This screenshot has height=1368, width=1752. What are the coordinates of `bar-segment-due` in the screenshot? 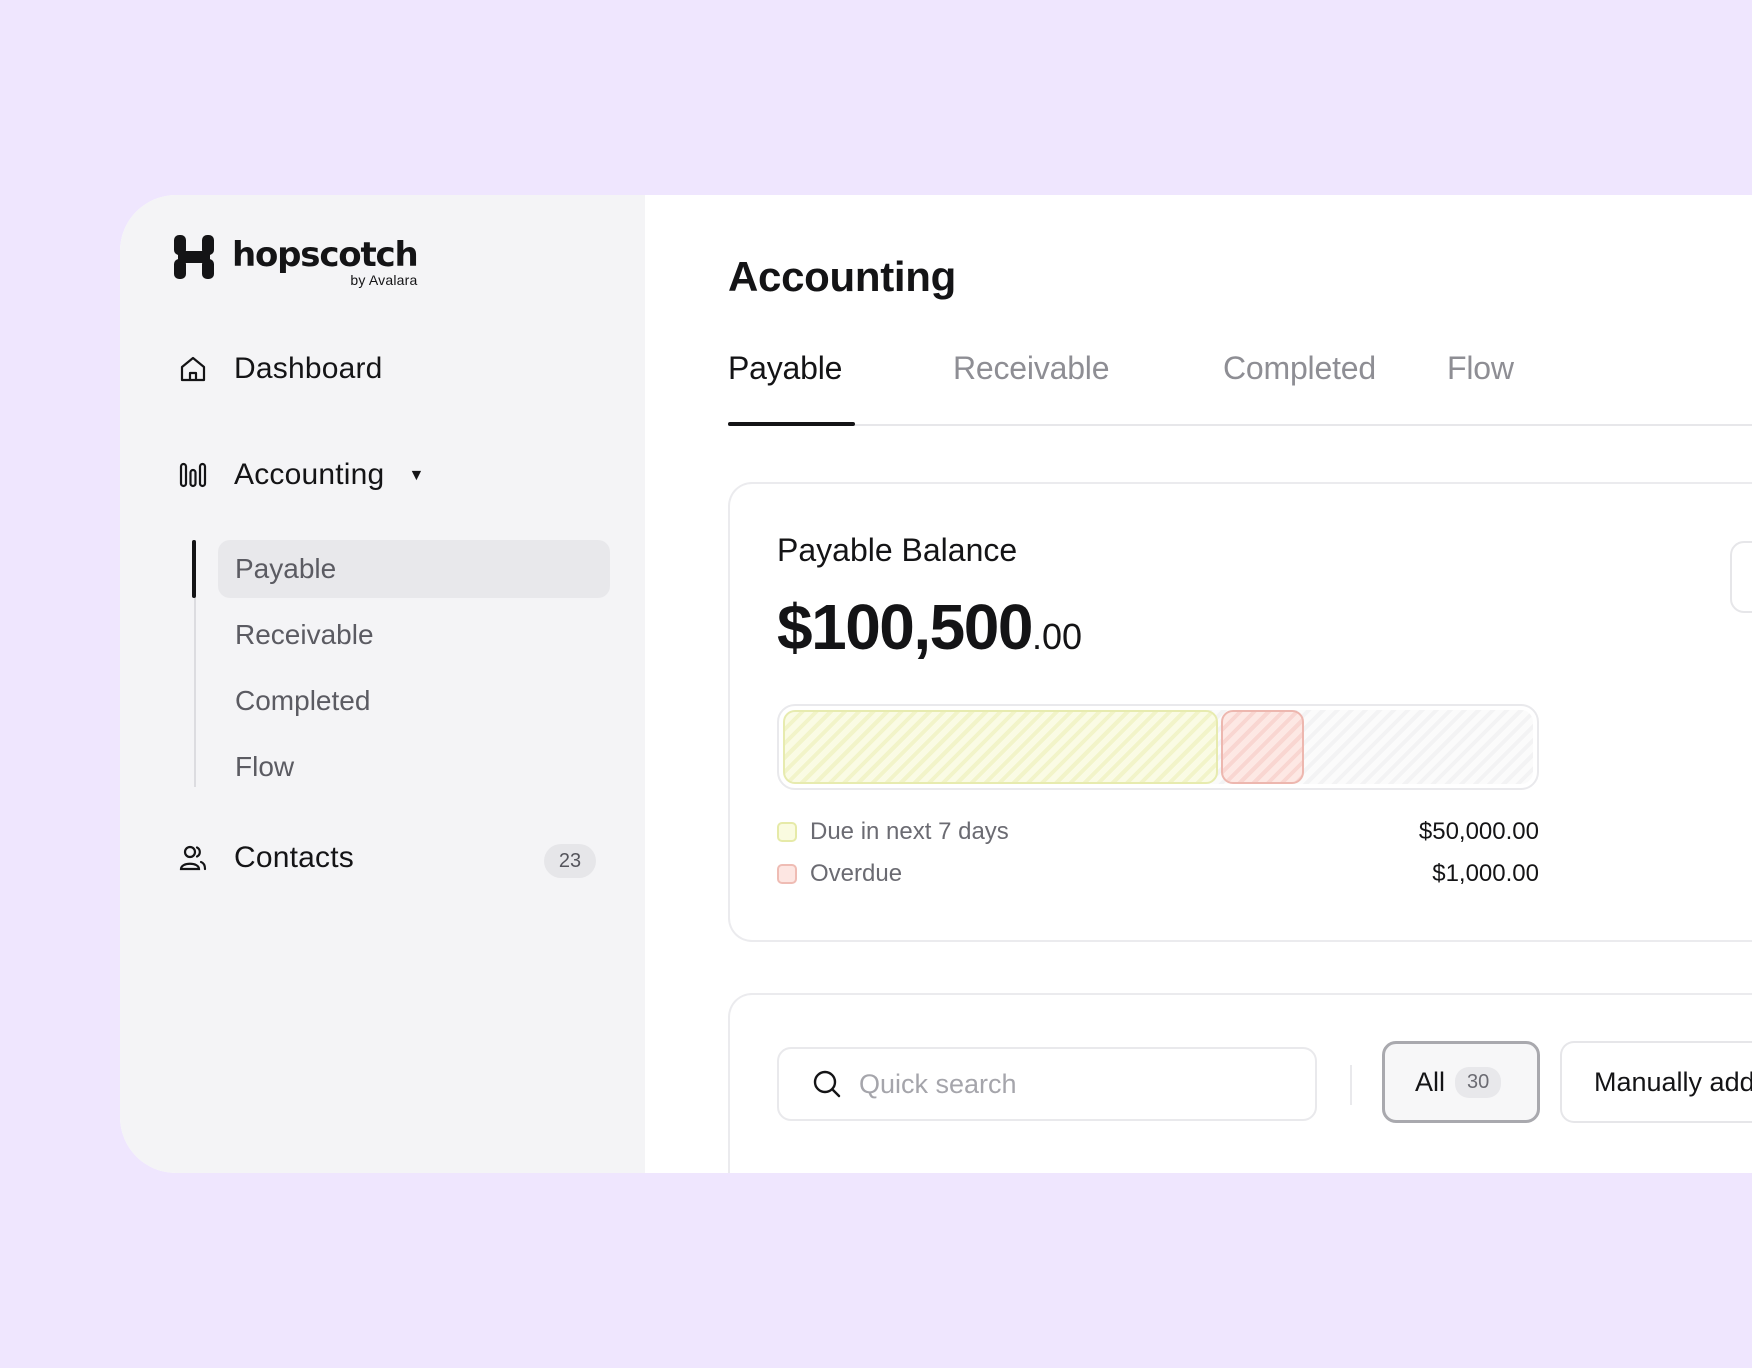 It's located at (1000, 747).